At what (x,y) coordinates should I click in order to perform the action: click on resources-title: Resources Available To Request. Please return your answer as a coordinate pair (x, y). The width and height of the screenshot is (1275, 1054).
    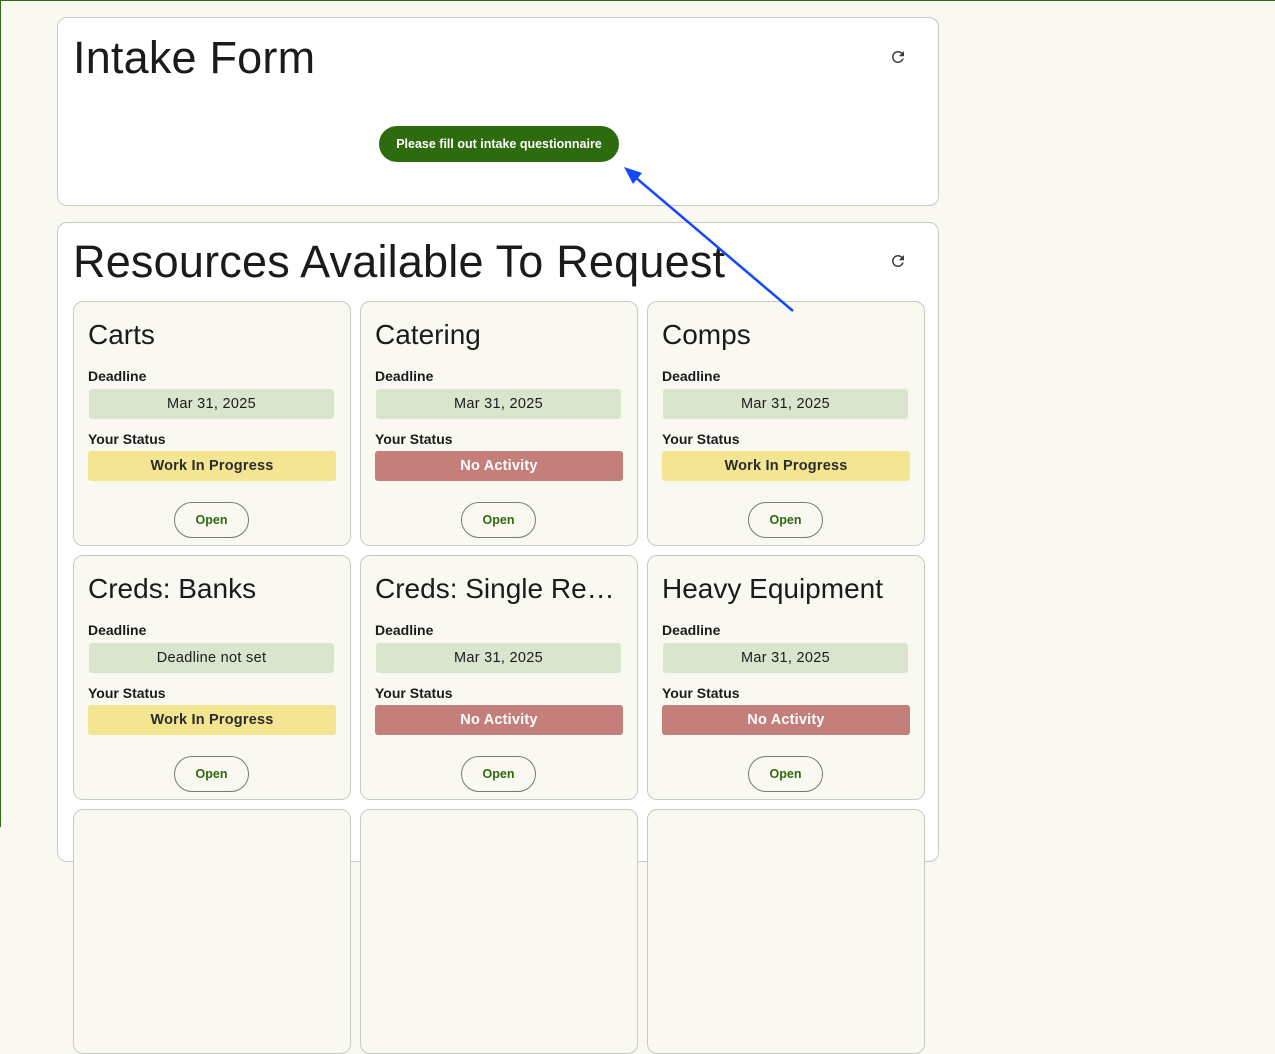
    Looking at the image, I should click on (399, 261).